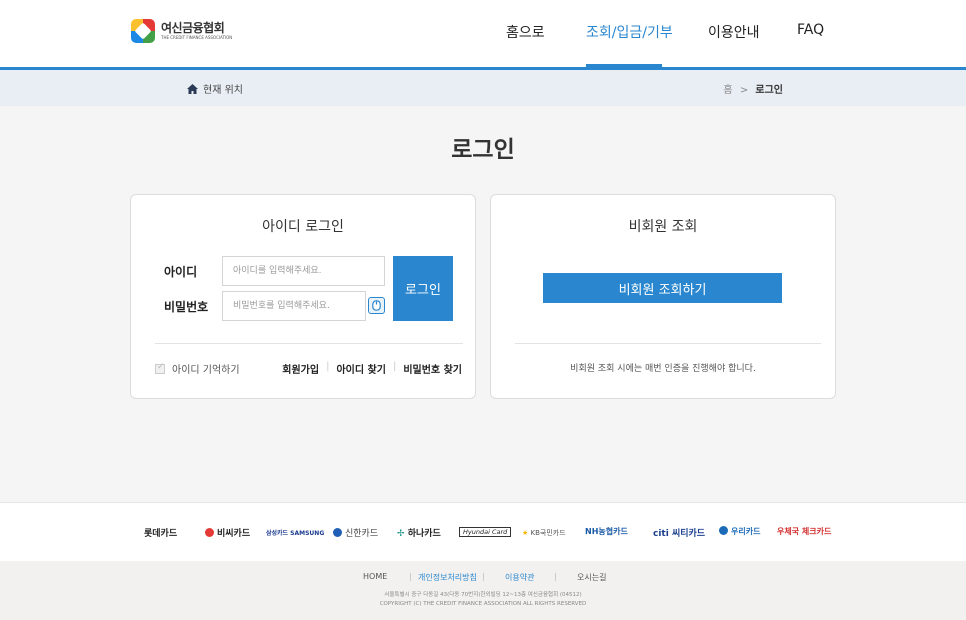  I want to click on nav-home: 홈으로, so click(525, 32).